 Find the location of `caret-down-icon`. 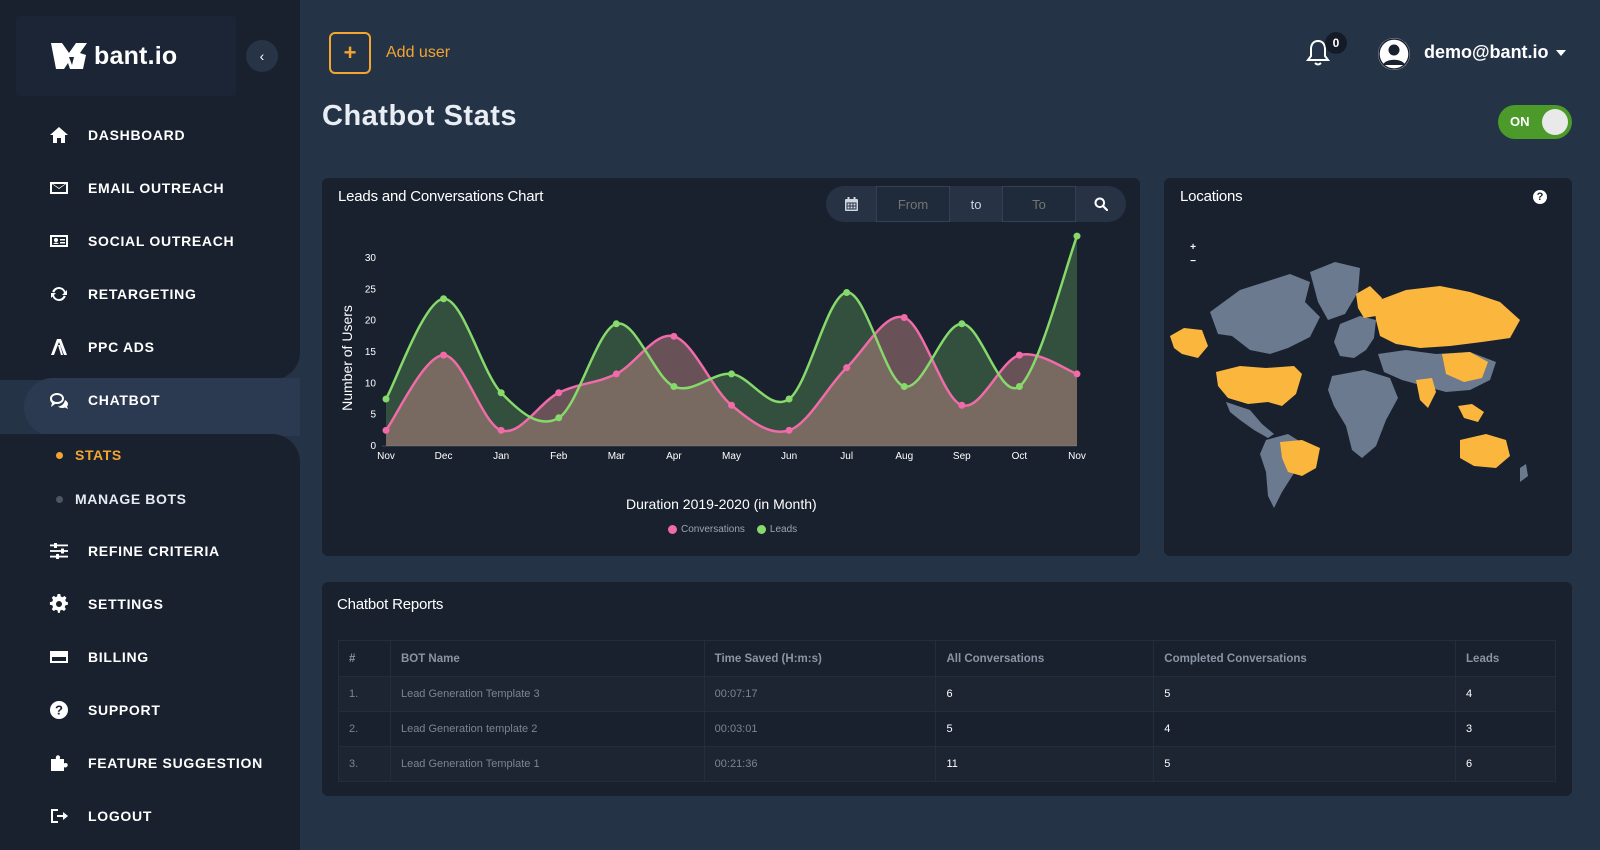

caret-down-icon is located at coordinates (1561, 53).